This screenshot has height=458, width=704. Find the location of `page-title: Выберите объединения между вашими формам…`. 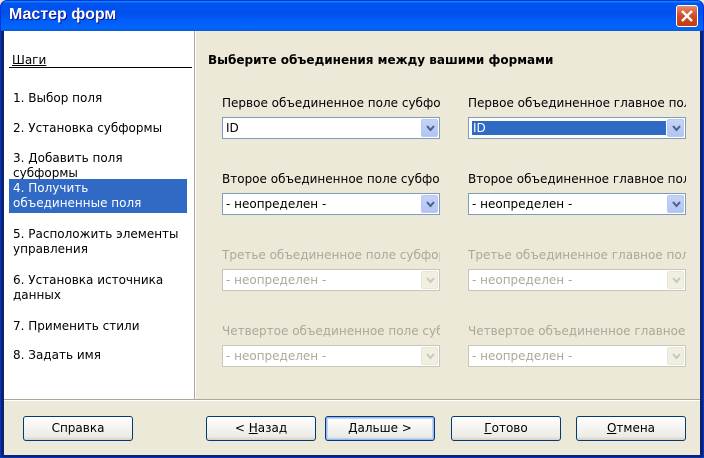

page-title: Выберите объединения между вашими формам… is located at coordinates (381, 60).